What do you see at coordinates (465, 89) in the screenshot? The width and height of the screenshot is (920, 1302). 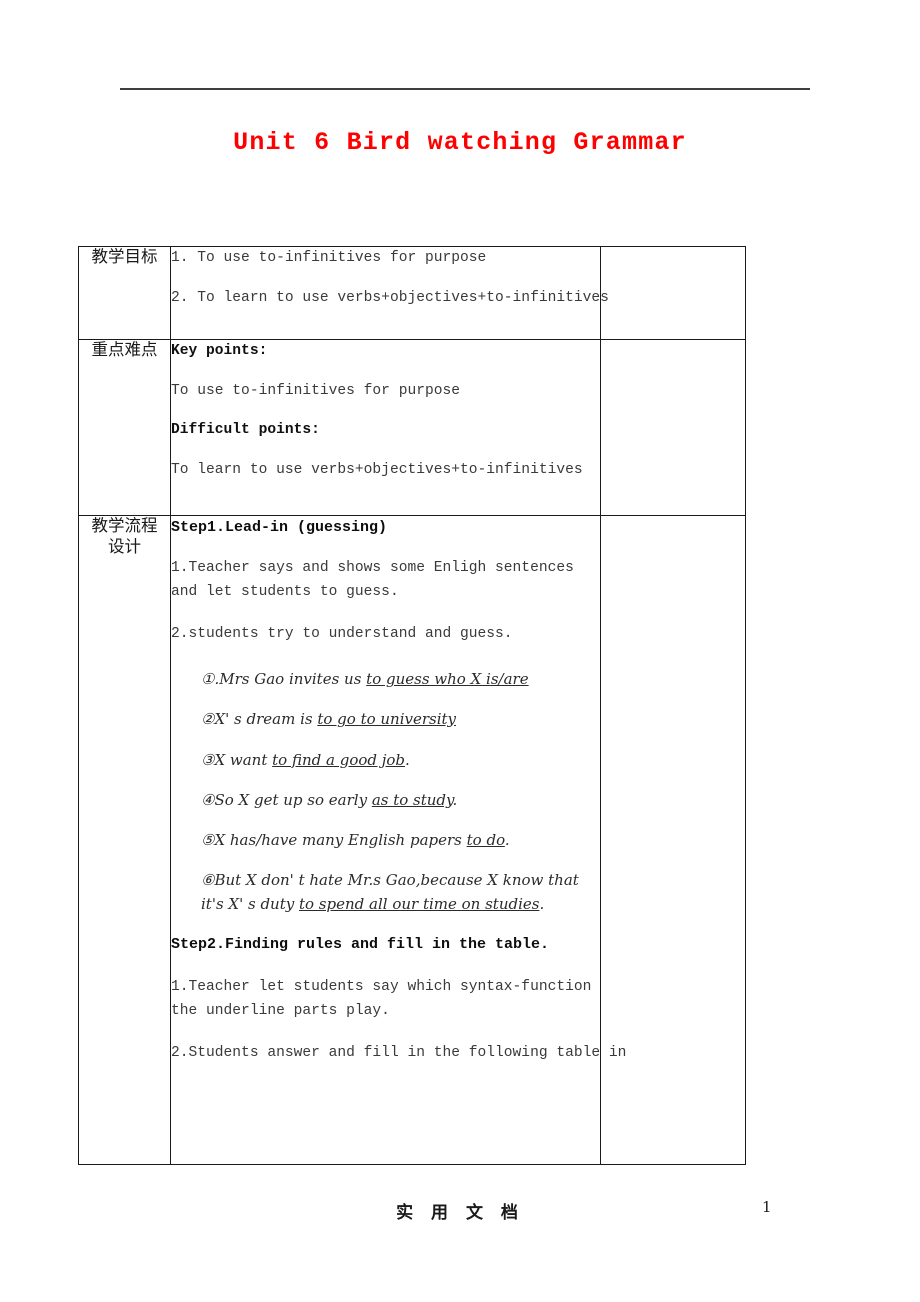 I see `header-rule` at bounding box center [465, 89].